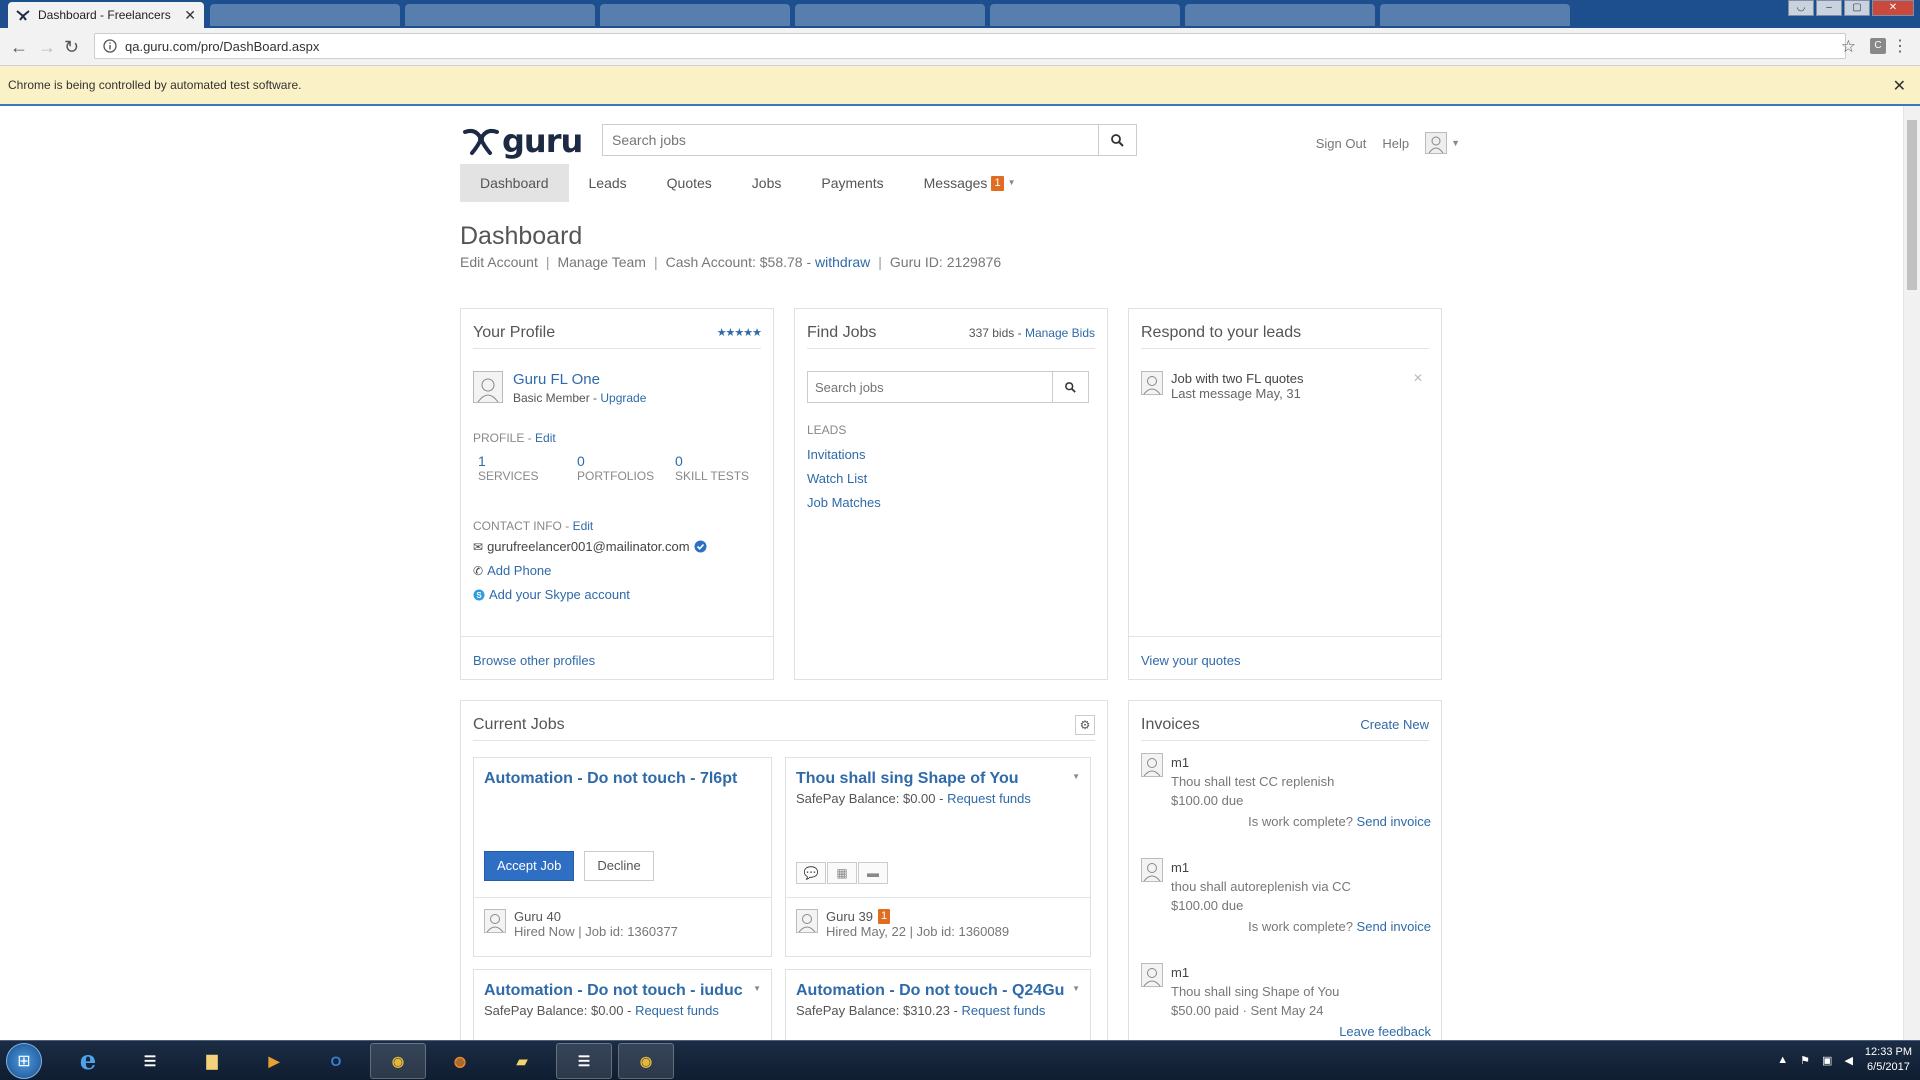 This screenshot has height=1080, width=1920. Describe the element at coordinates (1900, 46) in the screenshot. I see `chrome-menu-icon: ⋮` at that location.